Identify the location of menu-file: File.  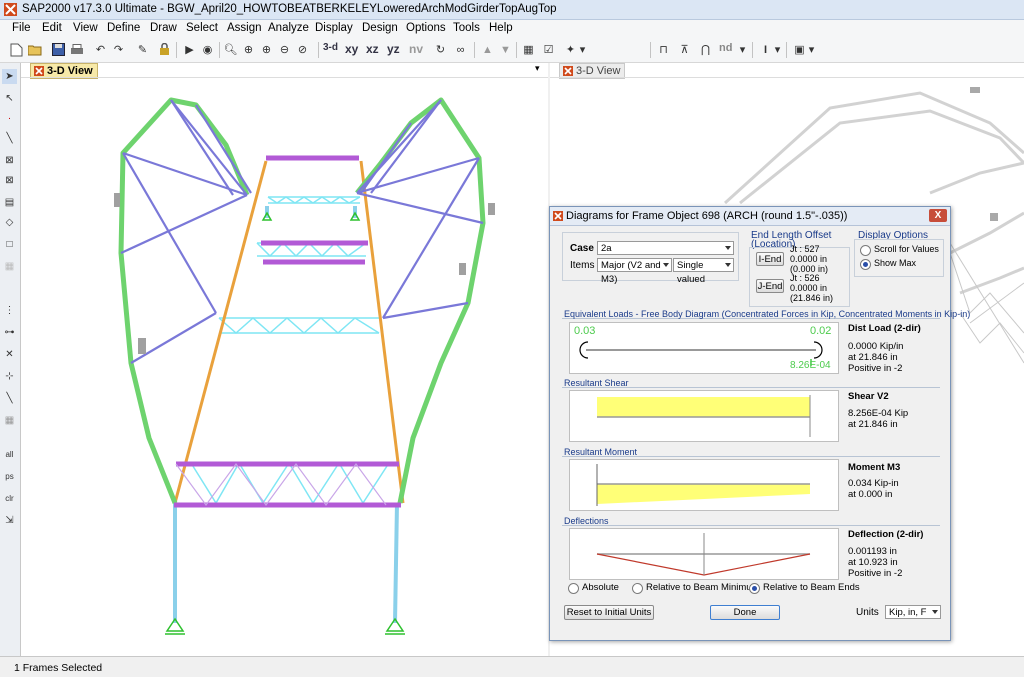
(21, 28).